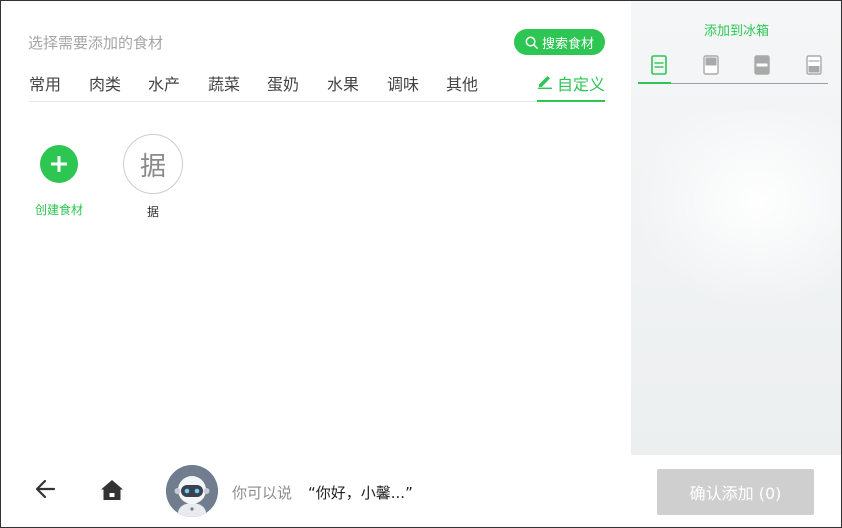  What do you see at coordinates (317, 86) in the screenshot?
I see `category-tabs: 常用 肉类 水产 蔬菜 蛋奶 水果 调味 其他 自定义` at bounding box center [317, 86].